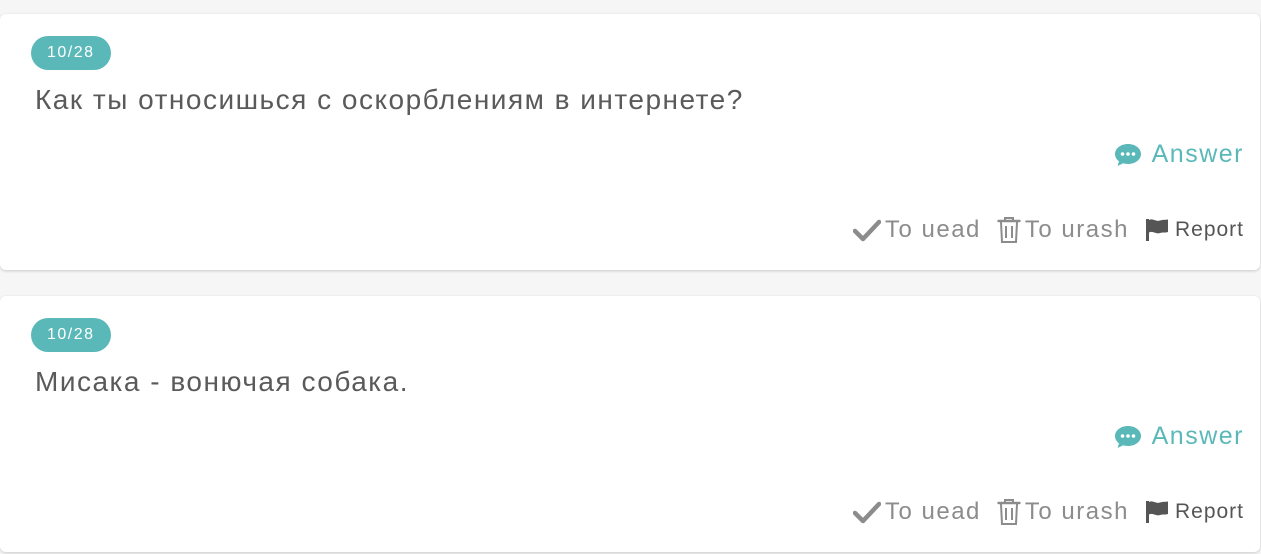  I want to click on question-text: Мисака - вонючая собака., so click(222, 381).